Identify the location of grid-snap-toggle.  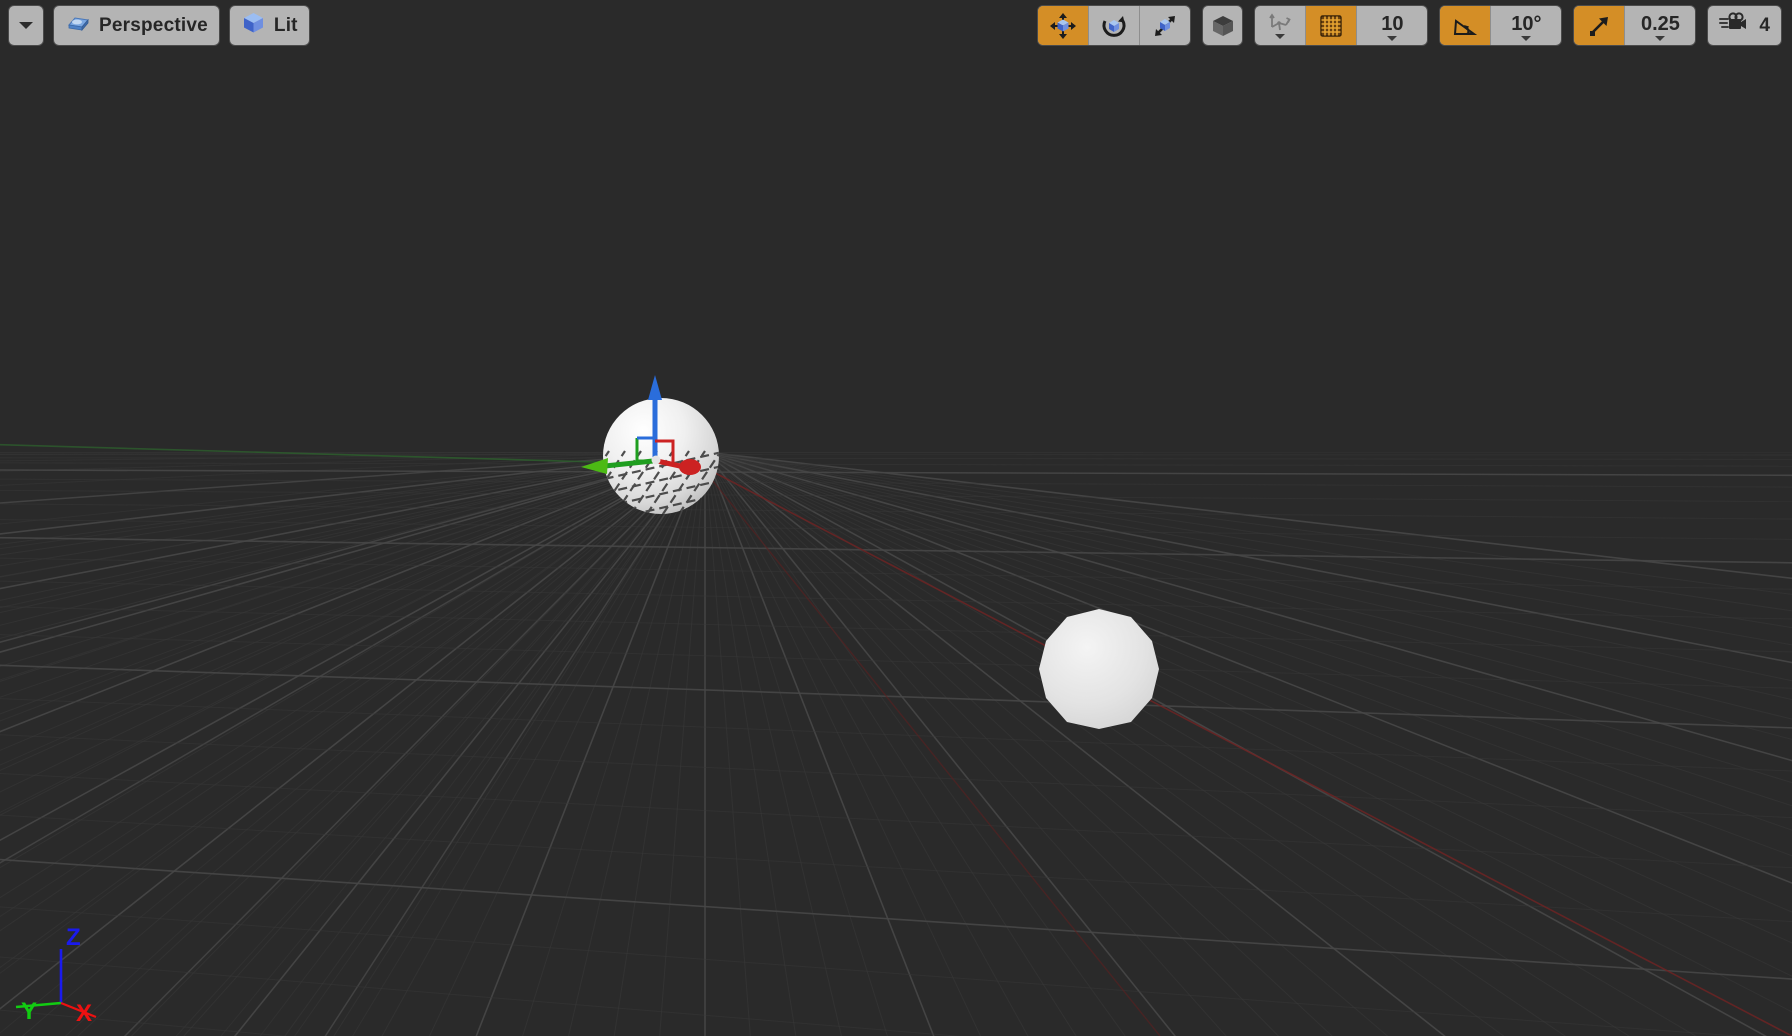
(1332, 25).